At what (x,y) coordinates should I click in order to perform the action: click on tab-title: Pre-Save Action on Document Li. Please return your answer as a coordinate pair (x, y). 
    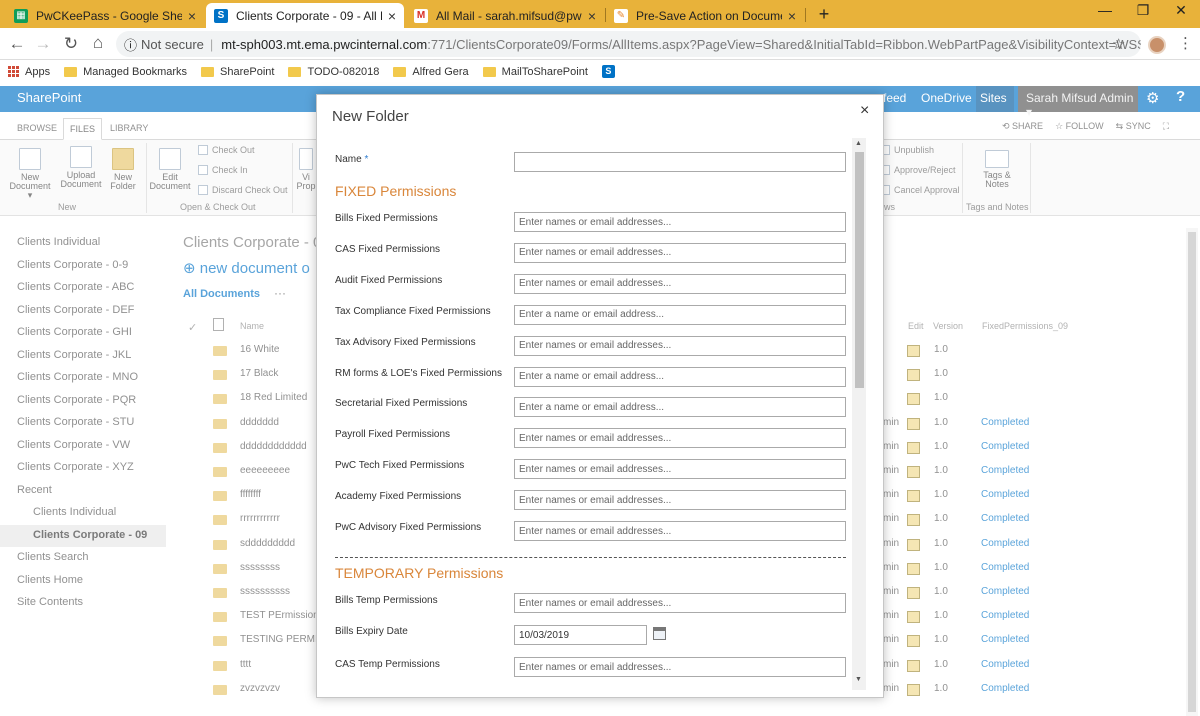
    Looking at the image, I should click on (709, 15).